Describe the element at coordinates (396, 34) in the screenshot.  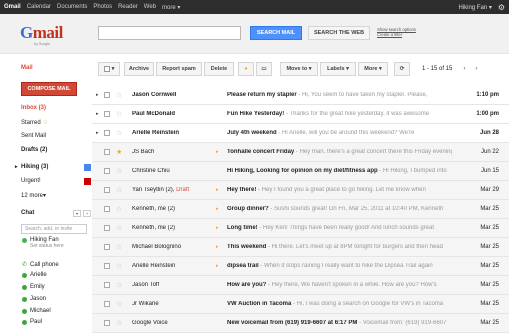
I see `create-filter-link: Create a filter` at that location.